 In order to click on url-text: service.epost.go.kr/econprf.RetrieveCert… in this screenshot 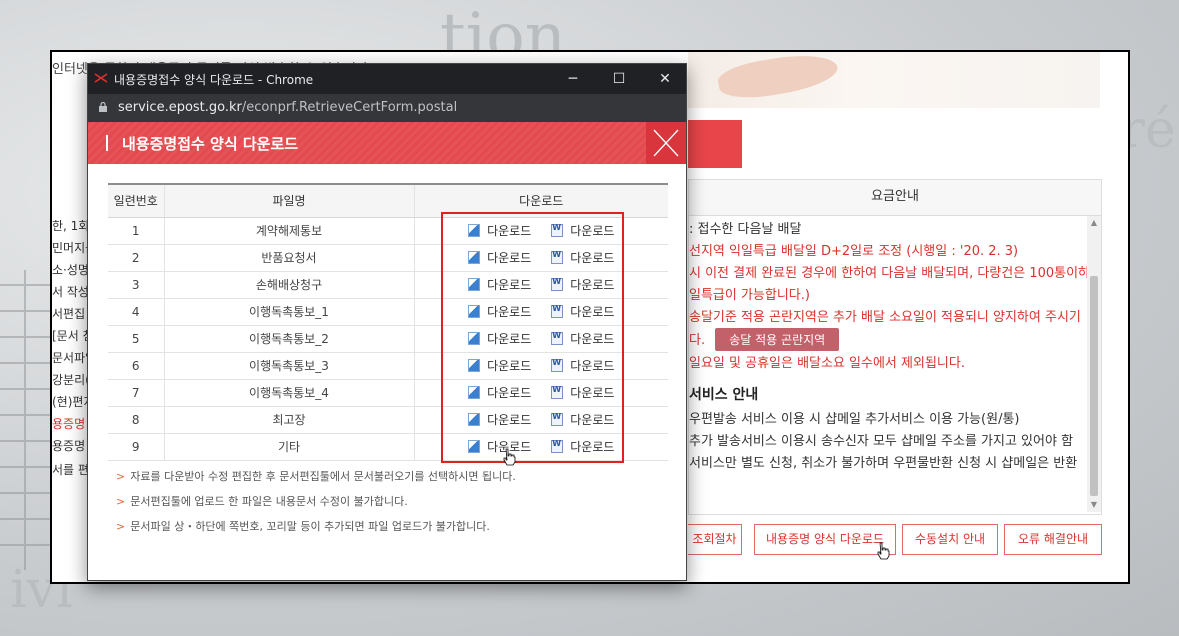, I will do `click(287, 107)`.